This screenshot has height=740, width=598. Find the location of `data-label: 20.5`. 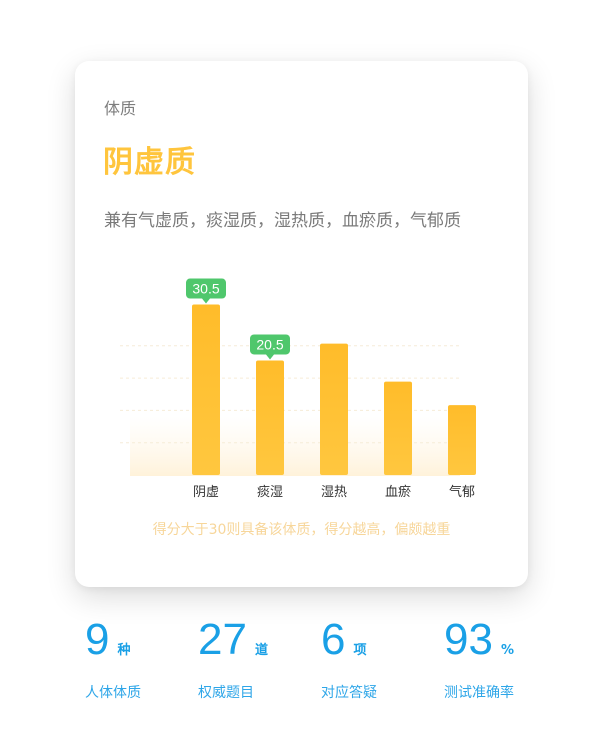

data-label: 20.5 is located at coordinates (269, 344).